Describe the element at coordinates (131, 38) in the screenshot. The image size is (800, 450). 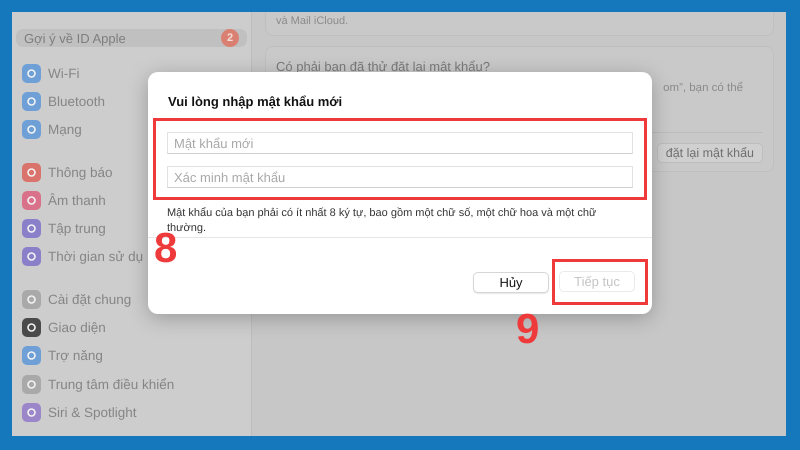
I see `account-row: Gợi ý về ID Apple 2` at that location.